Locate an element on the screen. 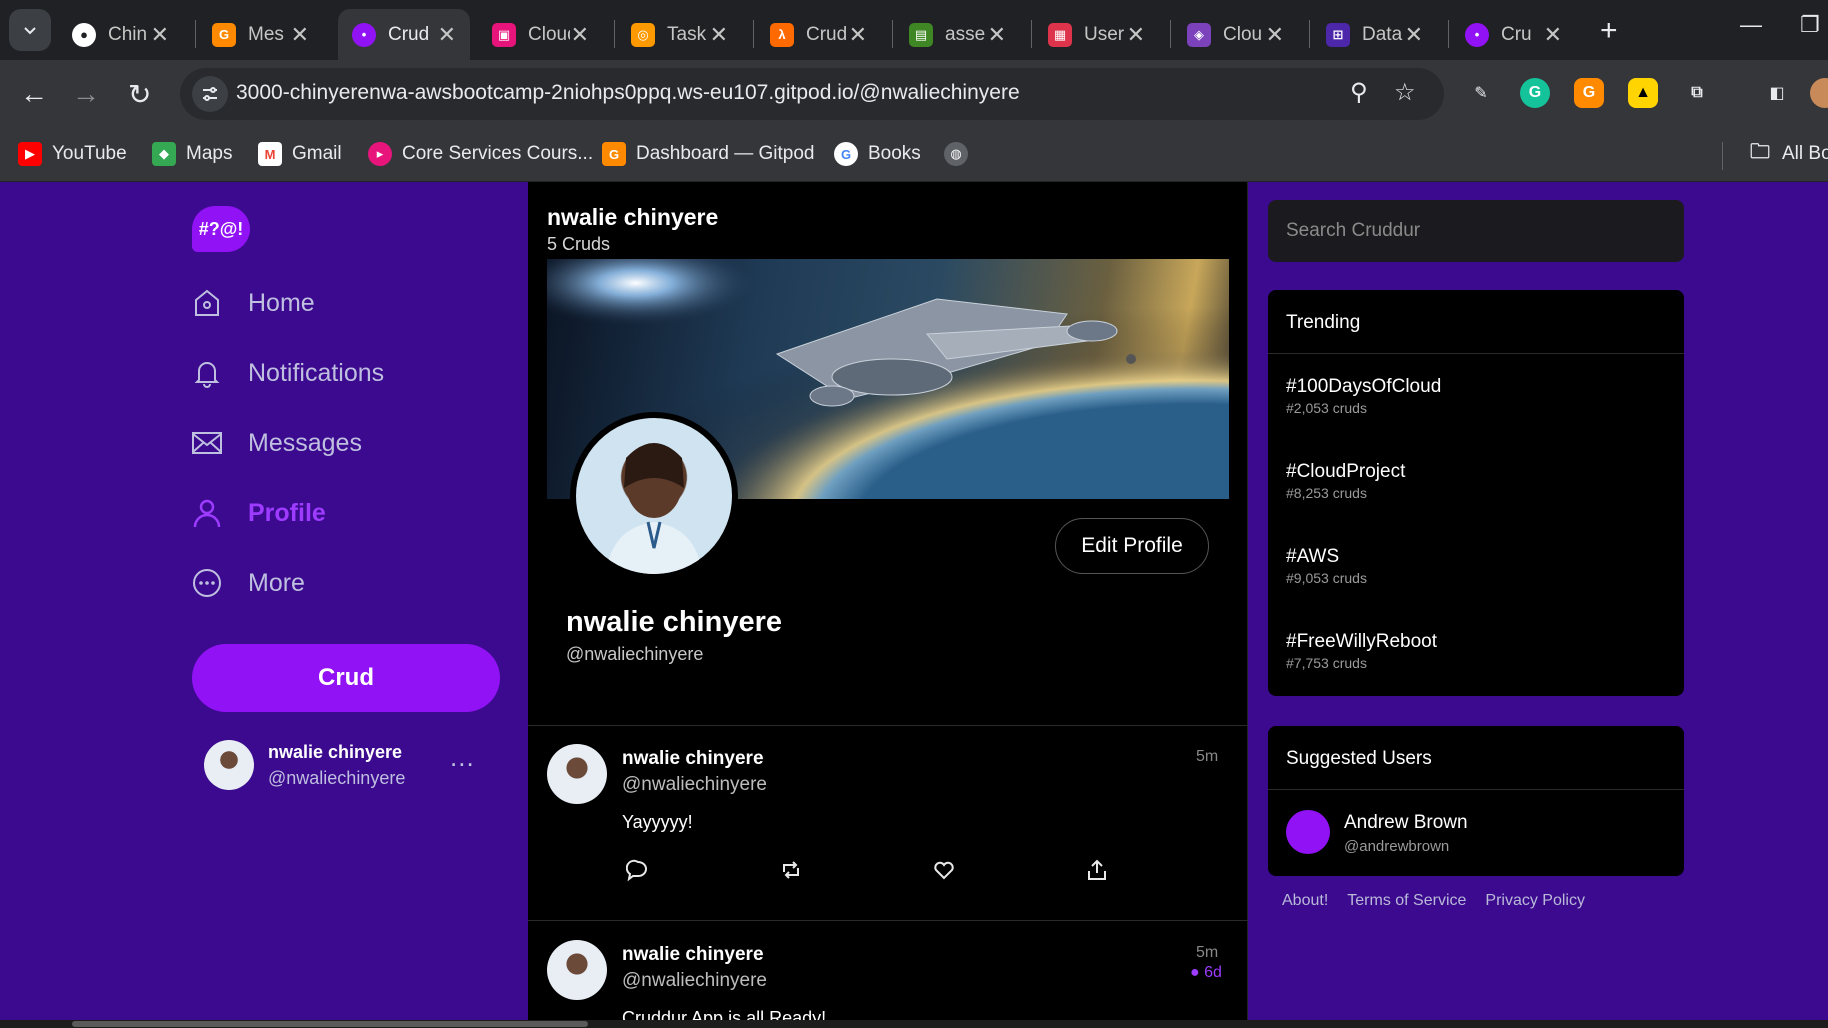  trending-item: #FreeWillyReboot #7,753 cruds is located at coordinates (1476, 651).